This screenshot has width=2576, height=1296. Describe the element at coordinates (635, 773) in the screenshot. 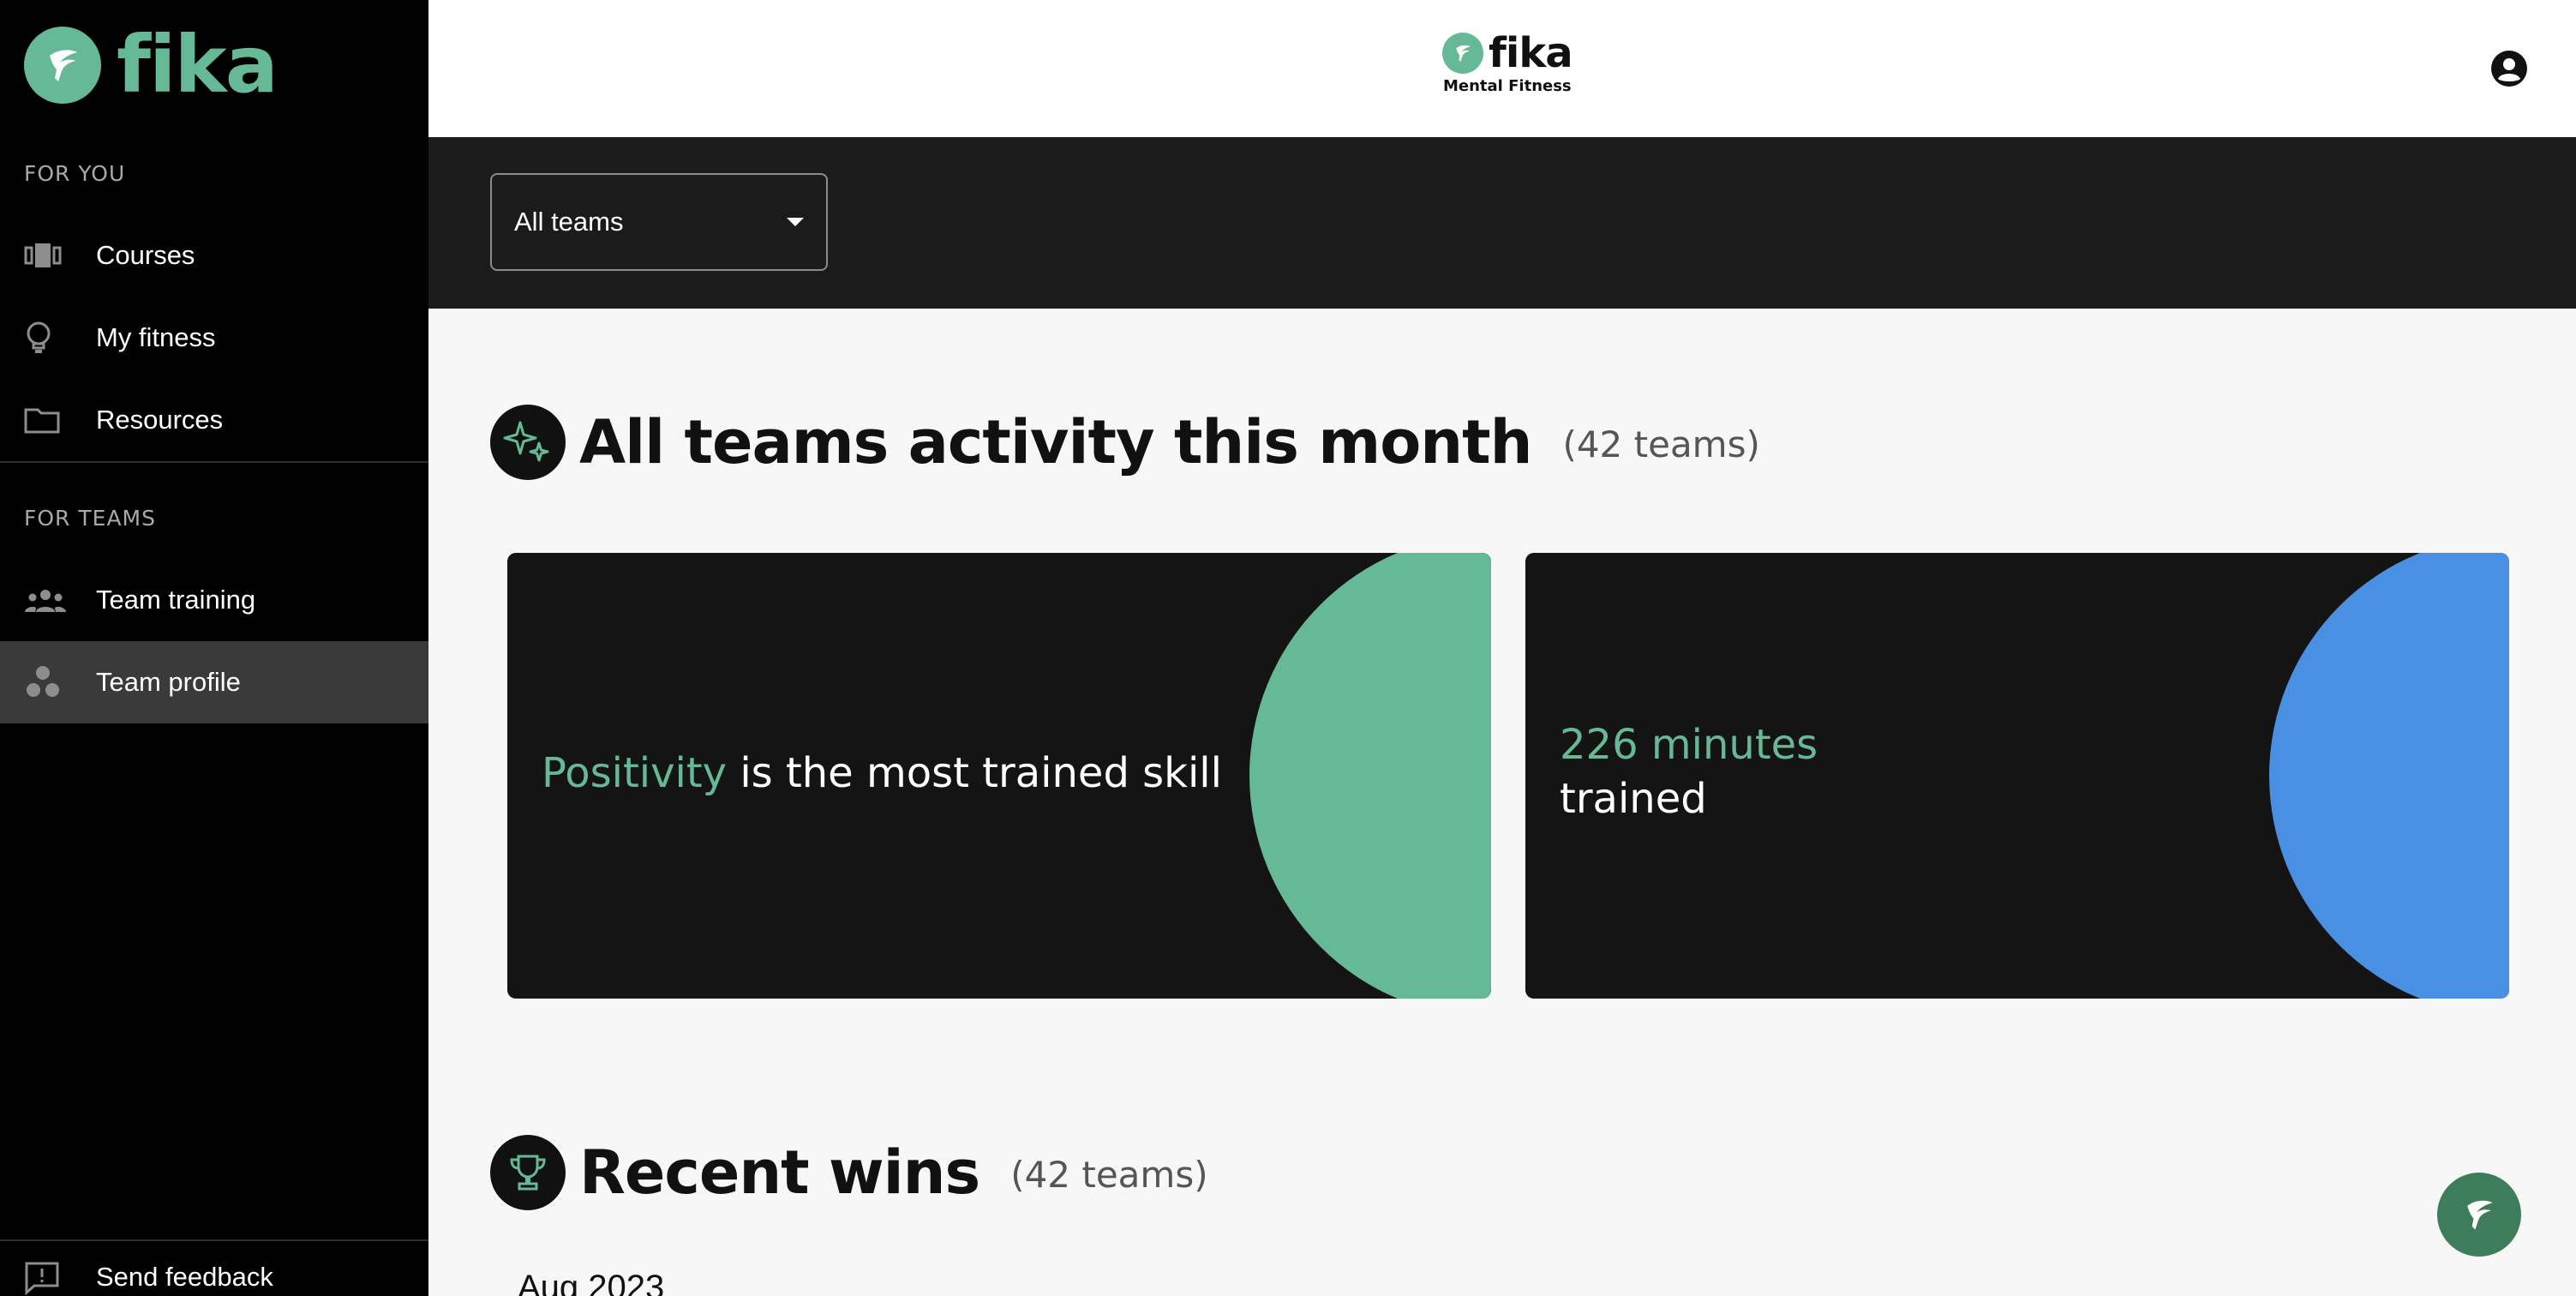

I see `skill-name: Positivity` at that location.